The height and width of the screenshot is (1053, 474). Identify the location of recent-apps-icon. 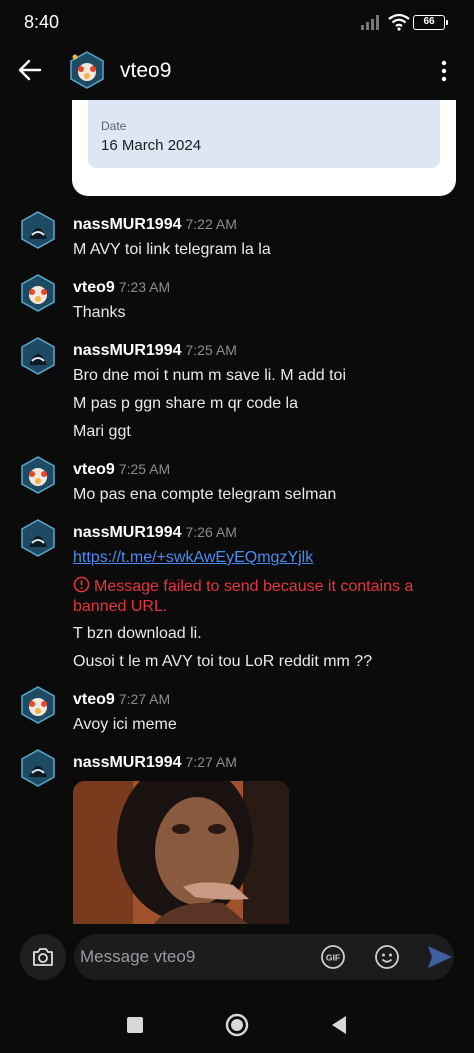
(135, 1025).